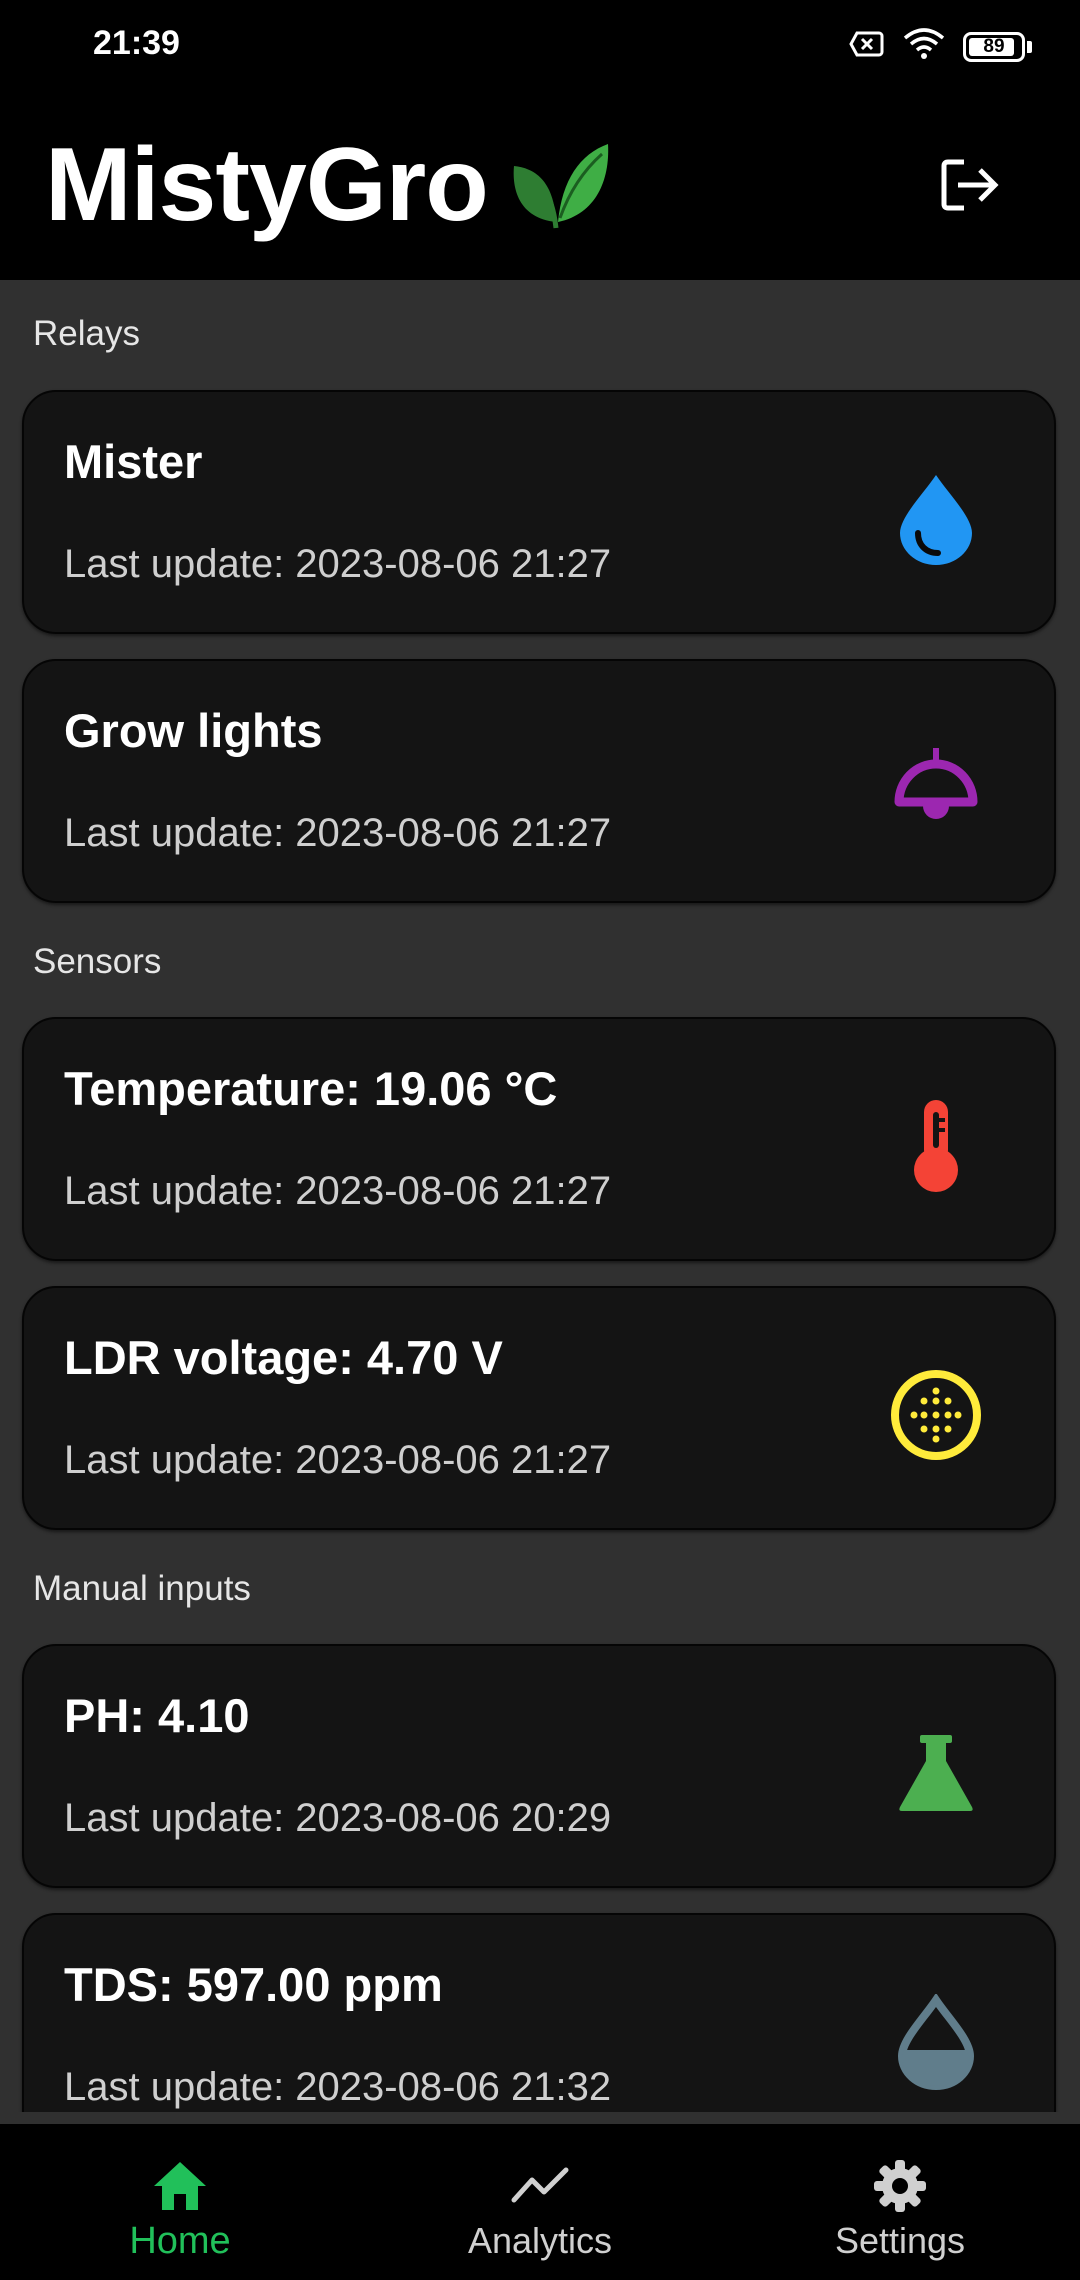  What do you see at coordinates (540, 2240) in the screenshot?
I see `nav-analytics-label: Analytics` at bounding box center [540, 2240].